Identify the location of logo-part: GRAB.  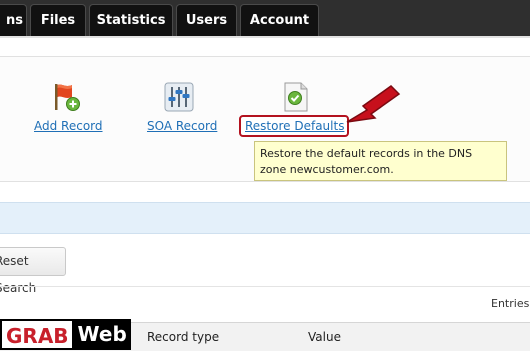
(37, 334).